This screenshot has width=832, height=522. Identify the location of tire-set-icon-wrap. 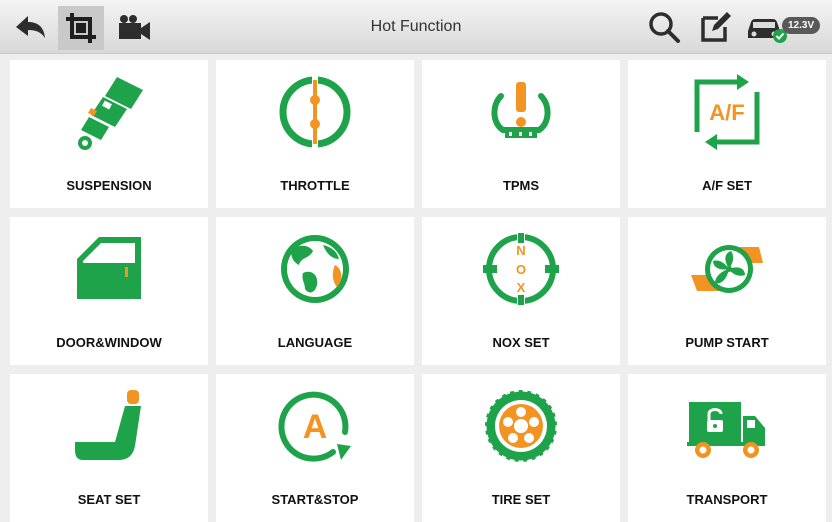
(521, 426).